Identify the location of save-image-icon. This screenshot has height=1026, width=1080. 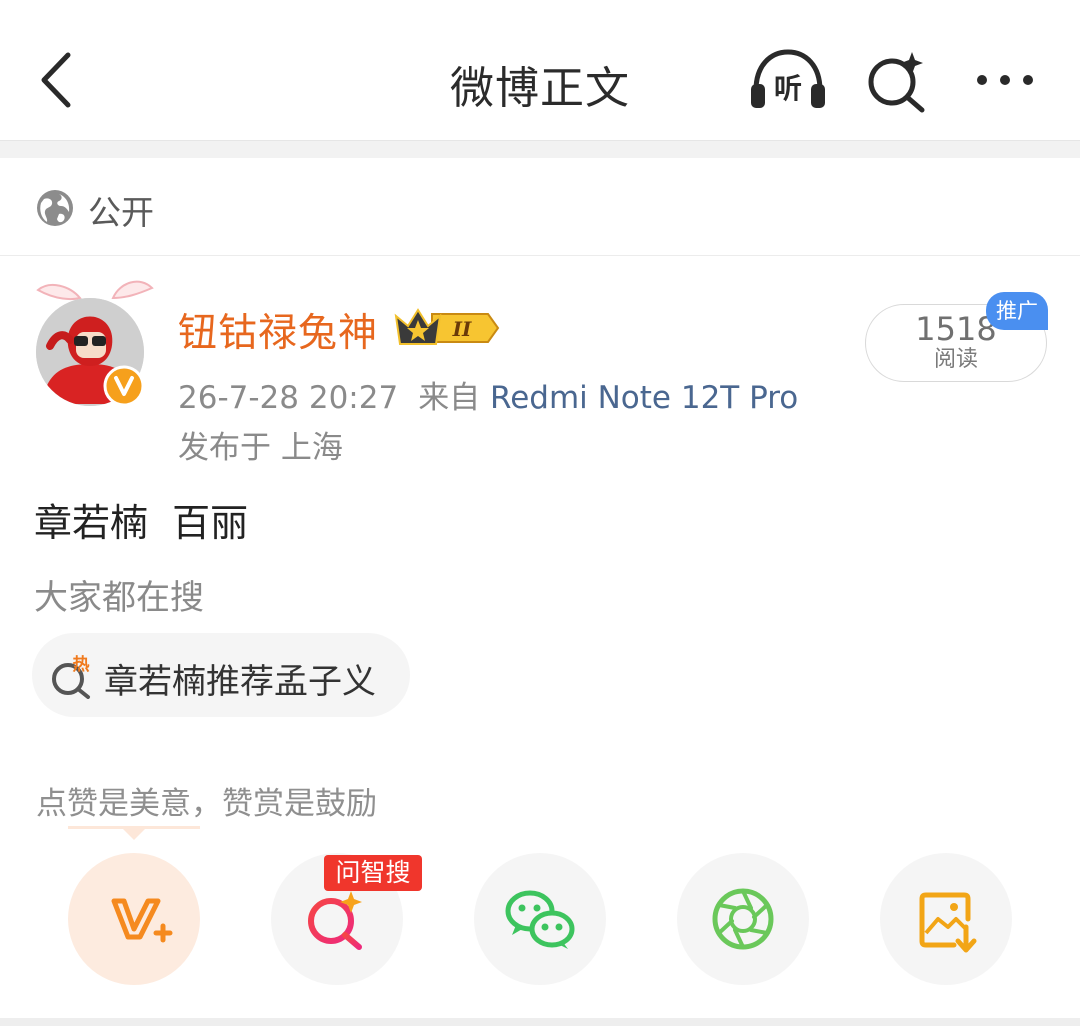
(948, 922).